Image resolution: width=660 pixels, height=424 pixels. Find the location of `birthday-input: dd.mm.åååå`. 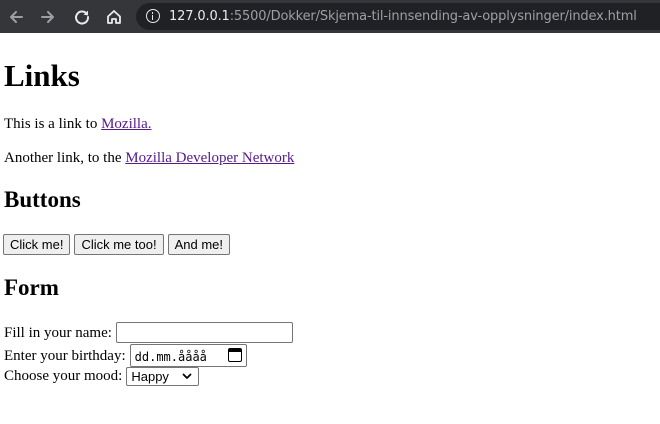

birthday-input: dd.mm.åååå is located at coordinates (188, 355).